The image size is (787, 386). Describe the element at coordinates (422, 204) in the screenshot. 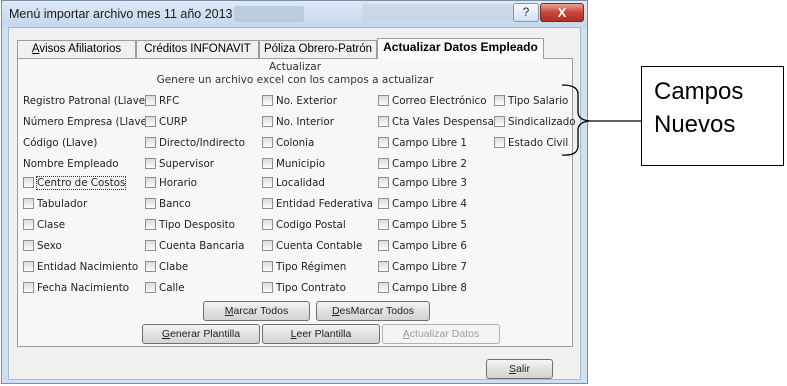

I see `checkbox-campo-libre-4: Campo Libre 4` at that location.